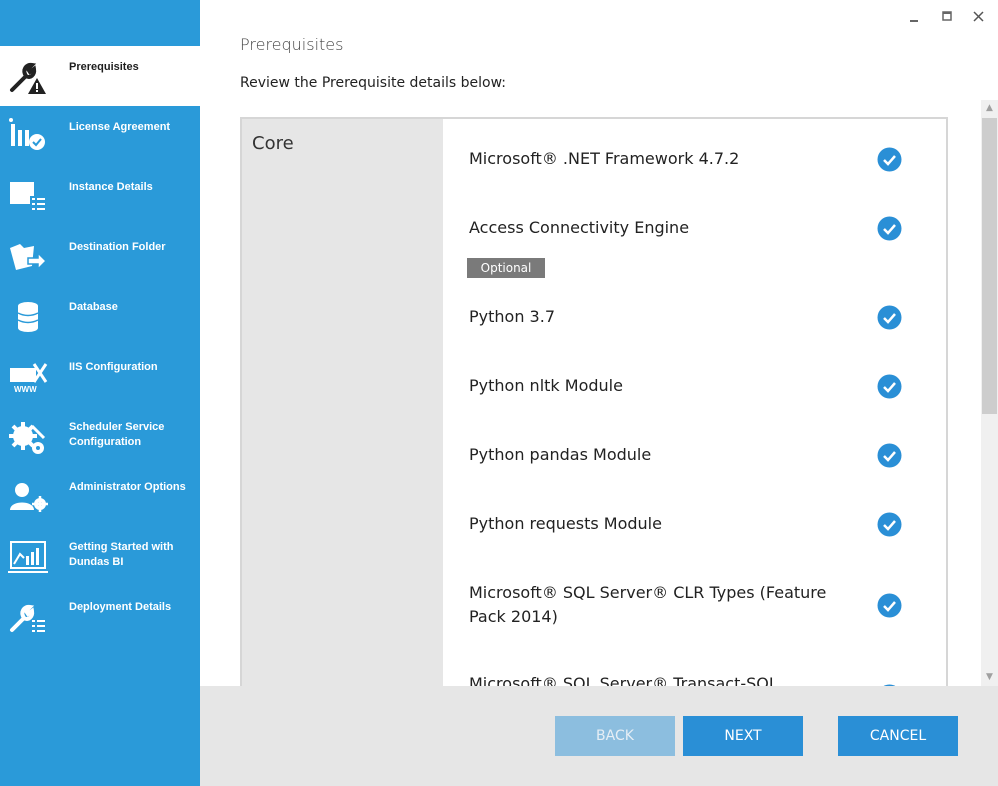 The image size is (998, 786). I want to click on requirement-name: Microsoft® .NET Framework 4.7.2, so click(604, 158).